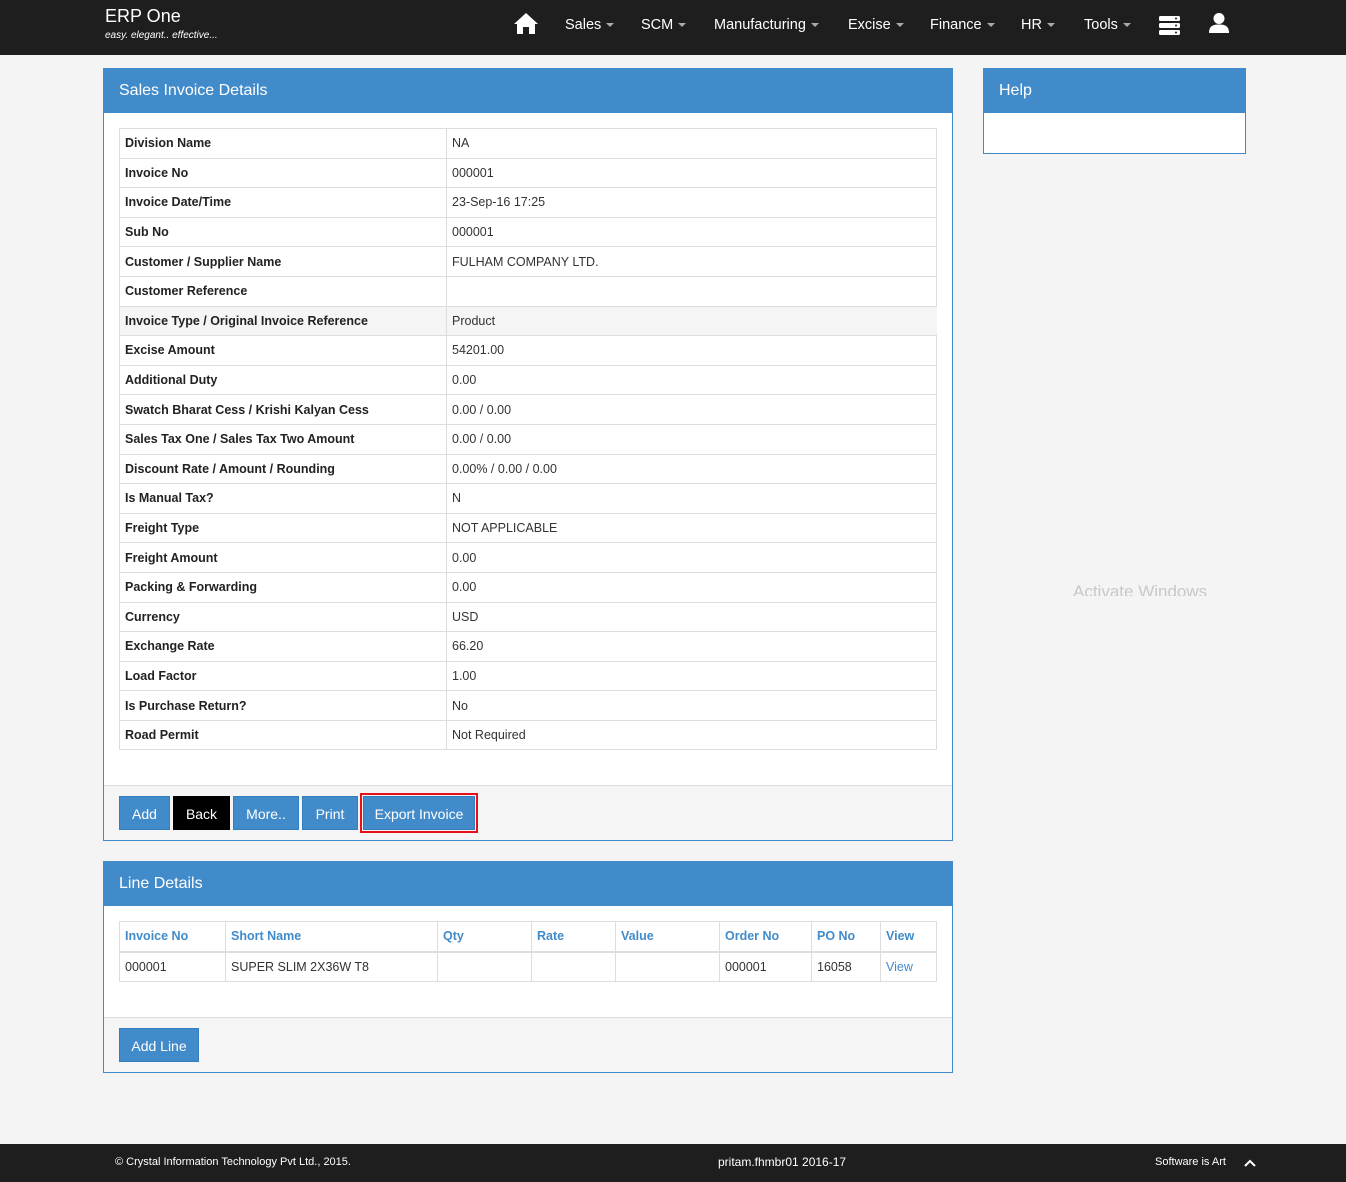 The image size is (1346, 1182). Describe the element at coordinates (484, 966) in the screenshot. I see `cell-qty` at that location.